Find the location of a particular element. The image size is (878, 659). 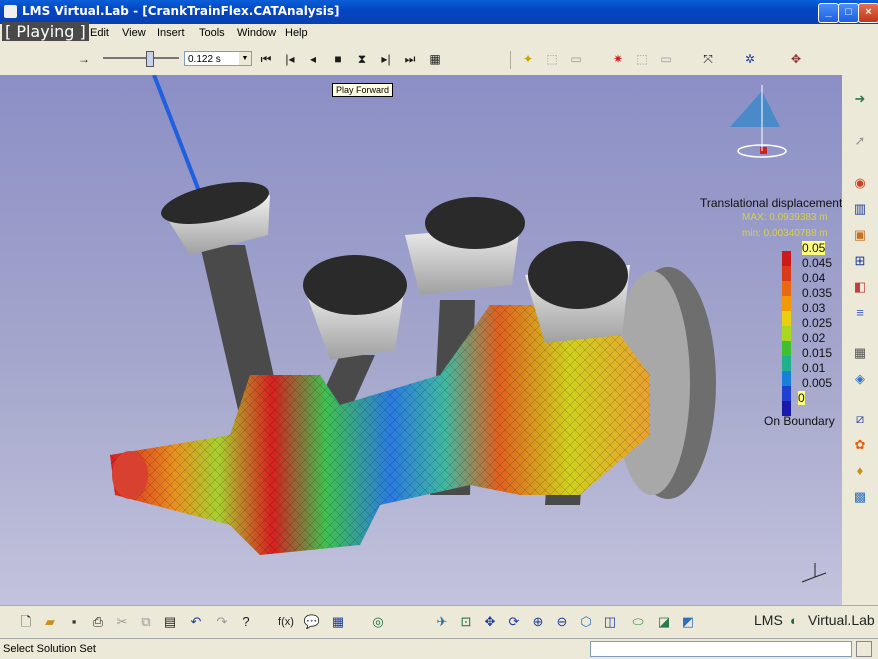

image-icon: ◉ is located at coordinates (860, 183).